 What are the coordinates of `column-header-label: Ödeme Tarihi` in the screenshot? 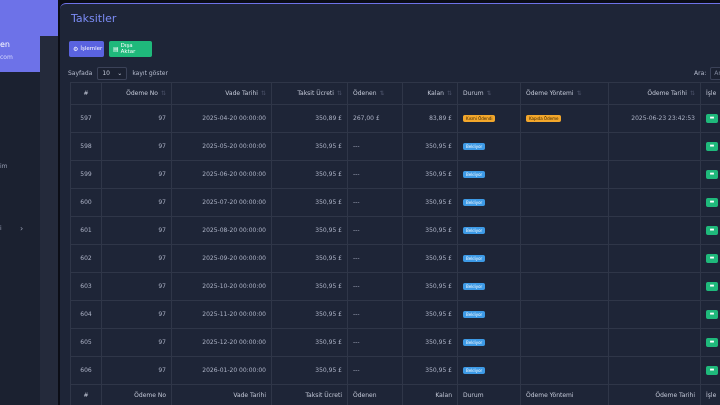 It's located at (667, 93).